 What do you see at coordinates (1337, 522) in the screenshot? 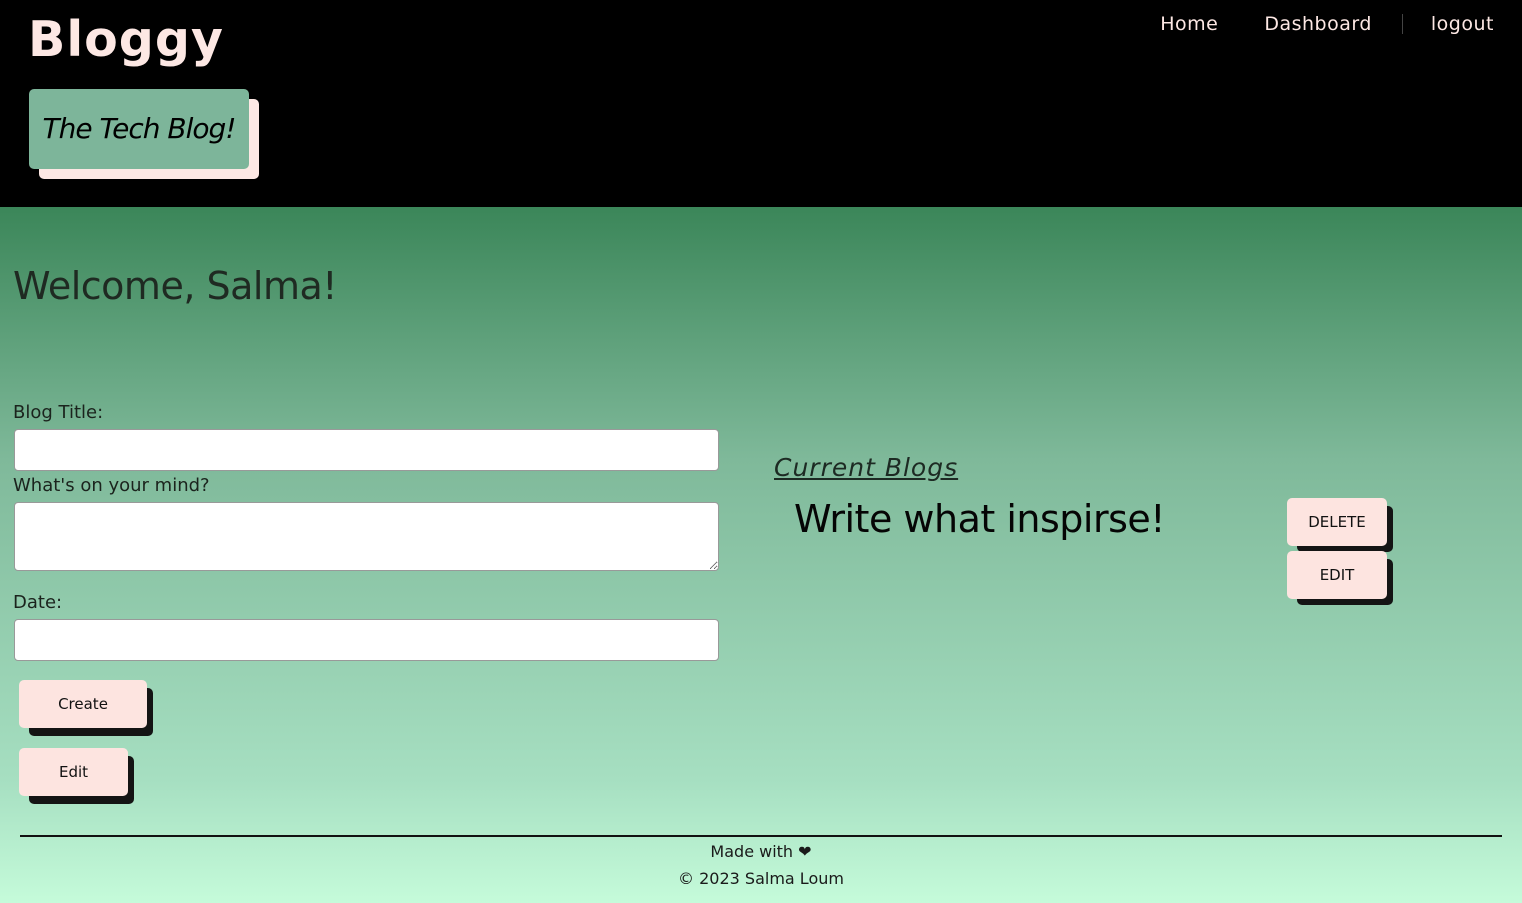
I see `delete-blog-button: DELETE` at bounding box center [1337, 522].